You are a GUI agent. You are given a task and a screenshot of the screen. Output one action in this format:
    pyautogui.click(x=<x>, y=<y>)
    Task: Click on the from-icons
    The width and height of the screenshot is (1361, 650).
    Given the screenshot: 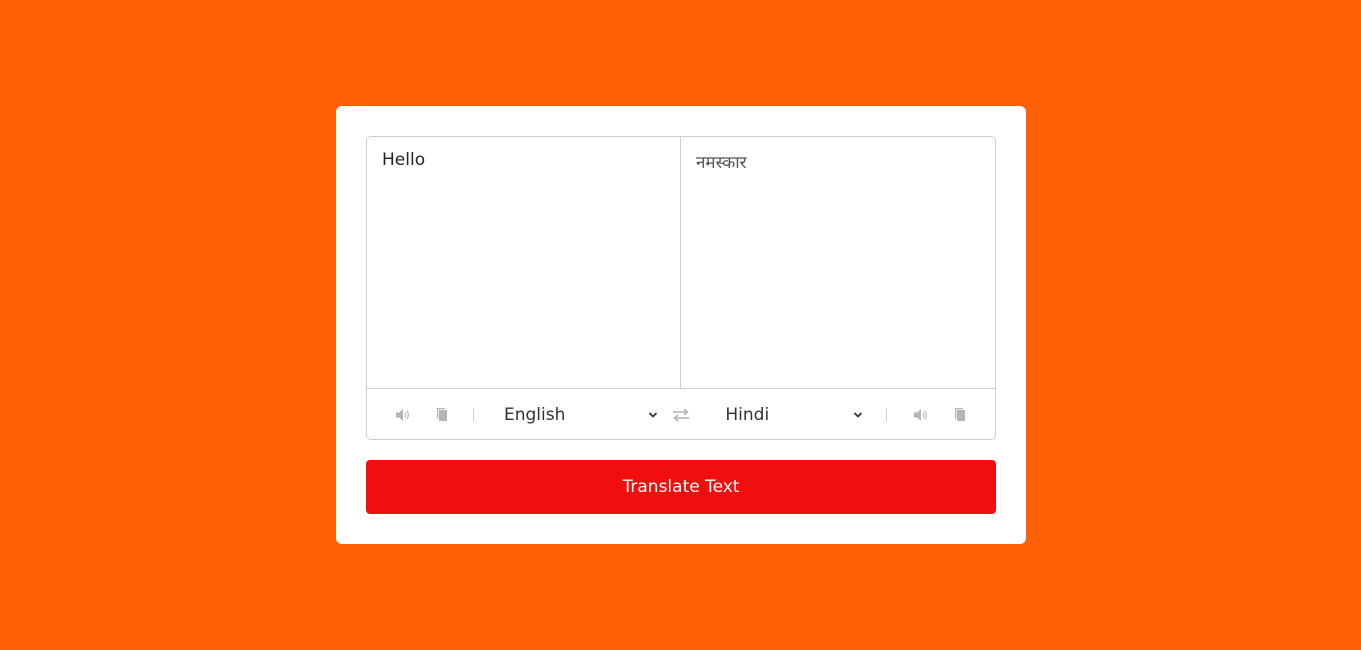 What is the action you would take?
    pyautogui.click(x=427, y=415)
    